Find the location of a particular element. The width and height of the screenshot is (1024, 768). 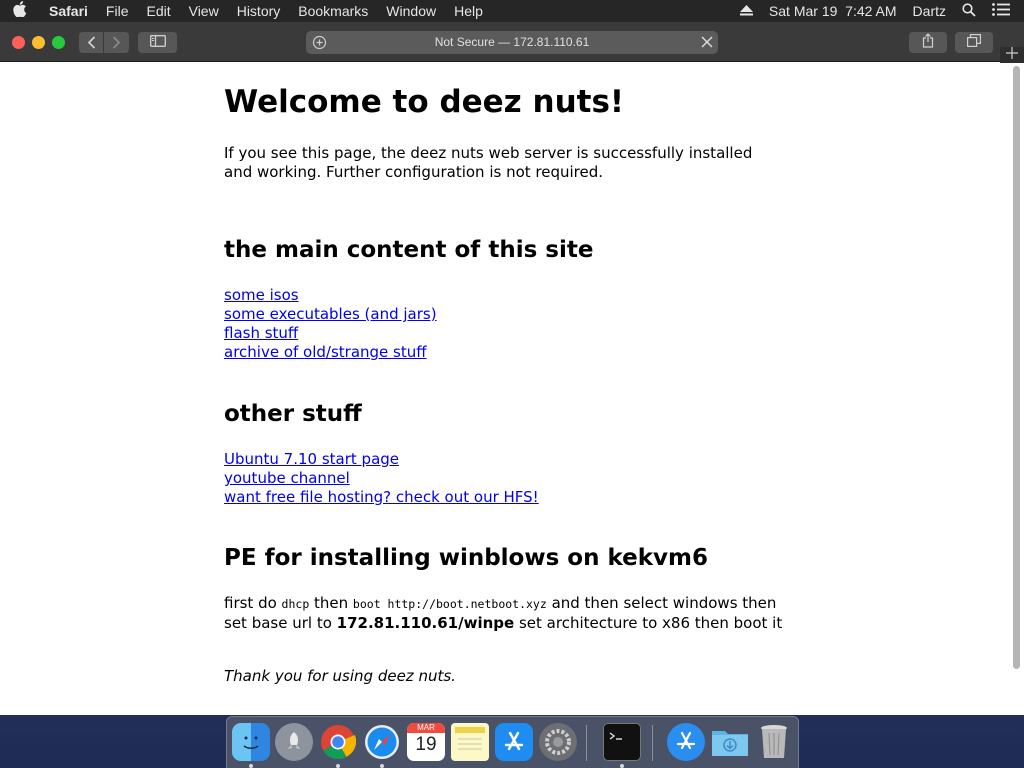

menu-edit: Edit is located at coordinates (158, 11).